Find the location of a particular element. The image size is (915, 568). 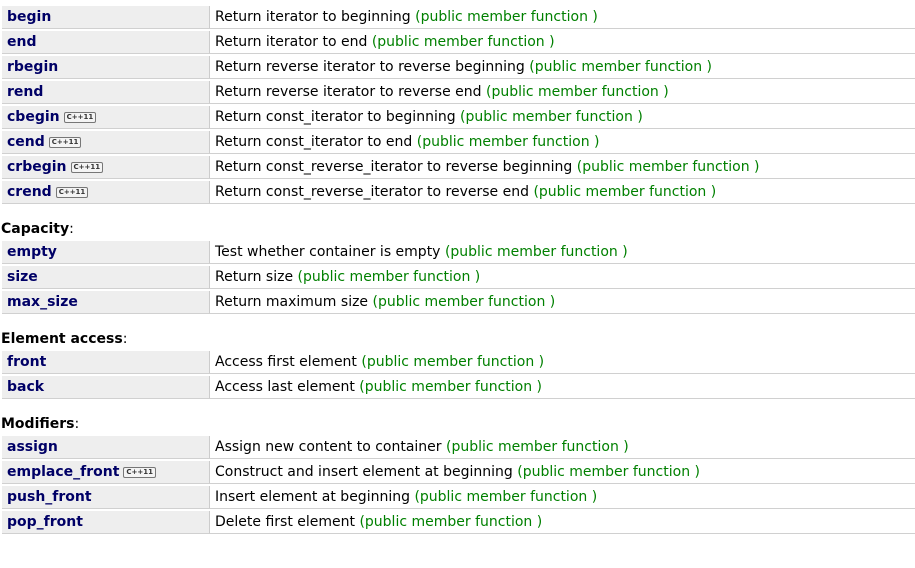

section-heading-element-access: Element access: is located at coordinates (64, 339).